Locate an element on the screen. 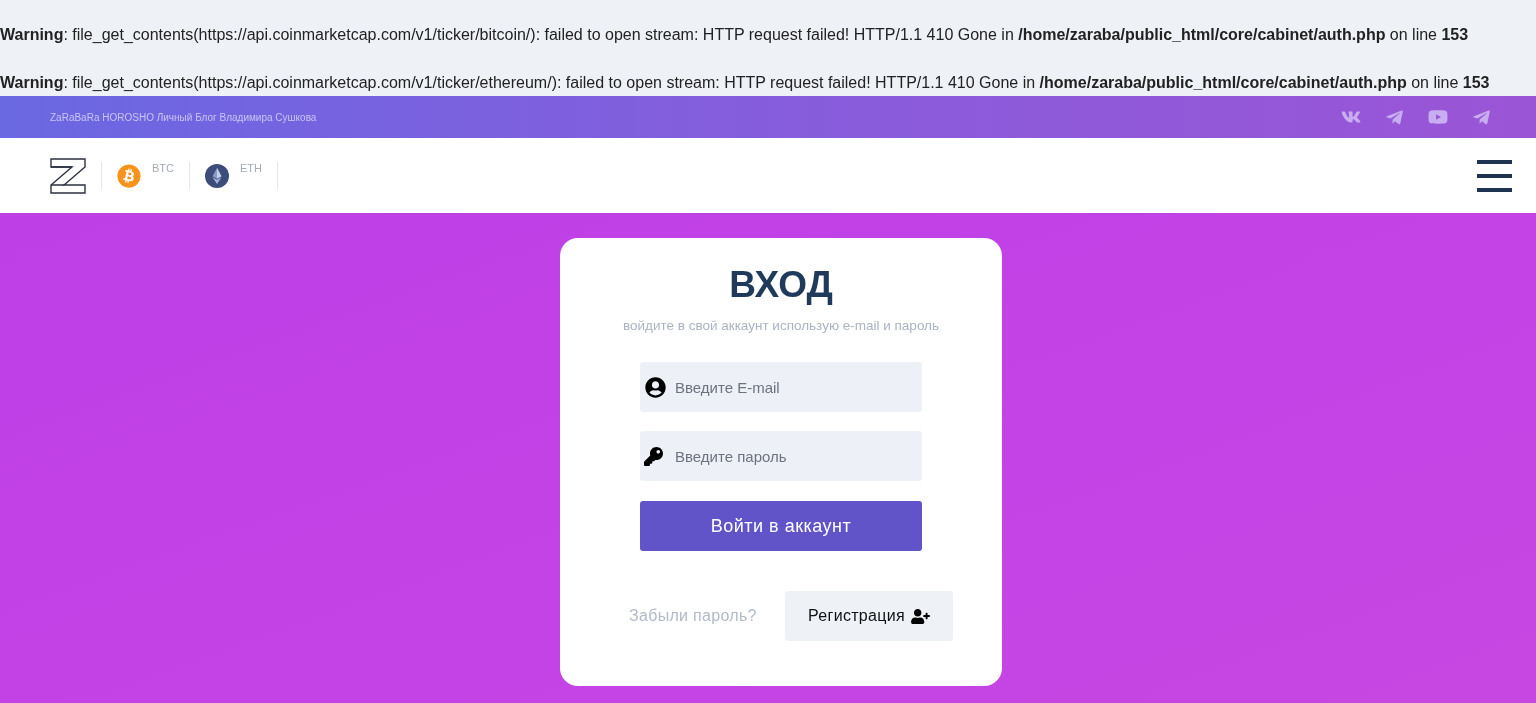 The height and width of the screenshot is (703, 1536). logo-icon is located at coordinates (68, 175).